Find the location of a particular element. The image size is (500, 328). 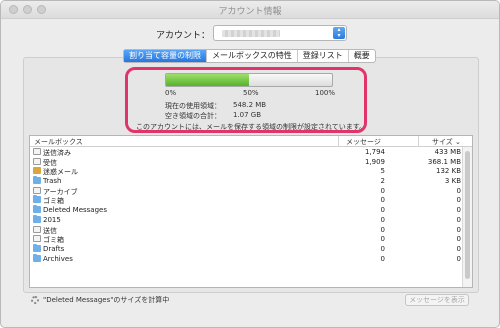

status-message: "Deleted Messages"のサイズを計算中 is located at coordinates (100, 300).